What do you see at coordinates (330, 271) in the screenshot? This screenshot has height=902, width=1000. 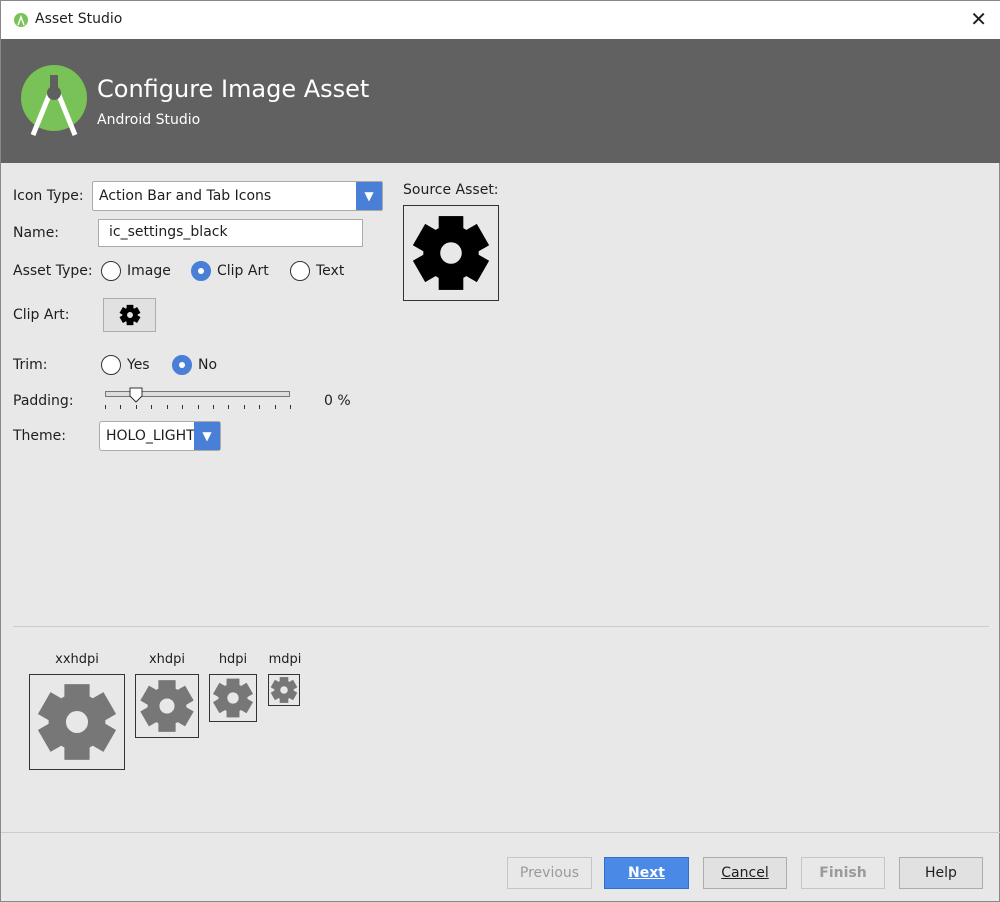 I see `radio-label: Text` at bounding box center [330, 271].